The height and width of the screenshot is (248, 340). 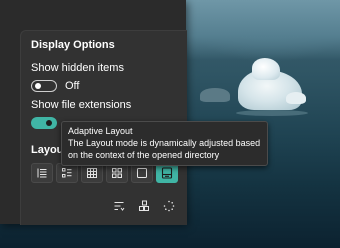 I want to click on show-file-extensions-toggle, so click(x=44, y=123).